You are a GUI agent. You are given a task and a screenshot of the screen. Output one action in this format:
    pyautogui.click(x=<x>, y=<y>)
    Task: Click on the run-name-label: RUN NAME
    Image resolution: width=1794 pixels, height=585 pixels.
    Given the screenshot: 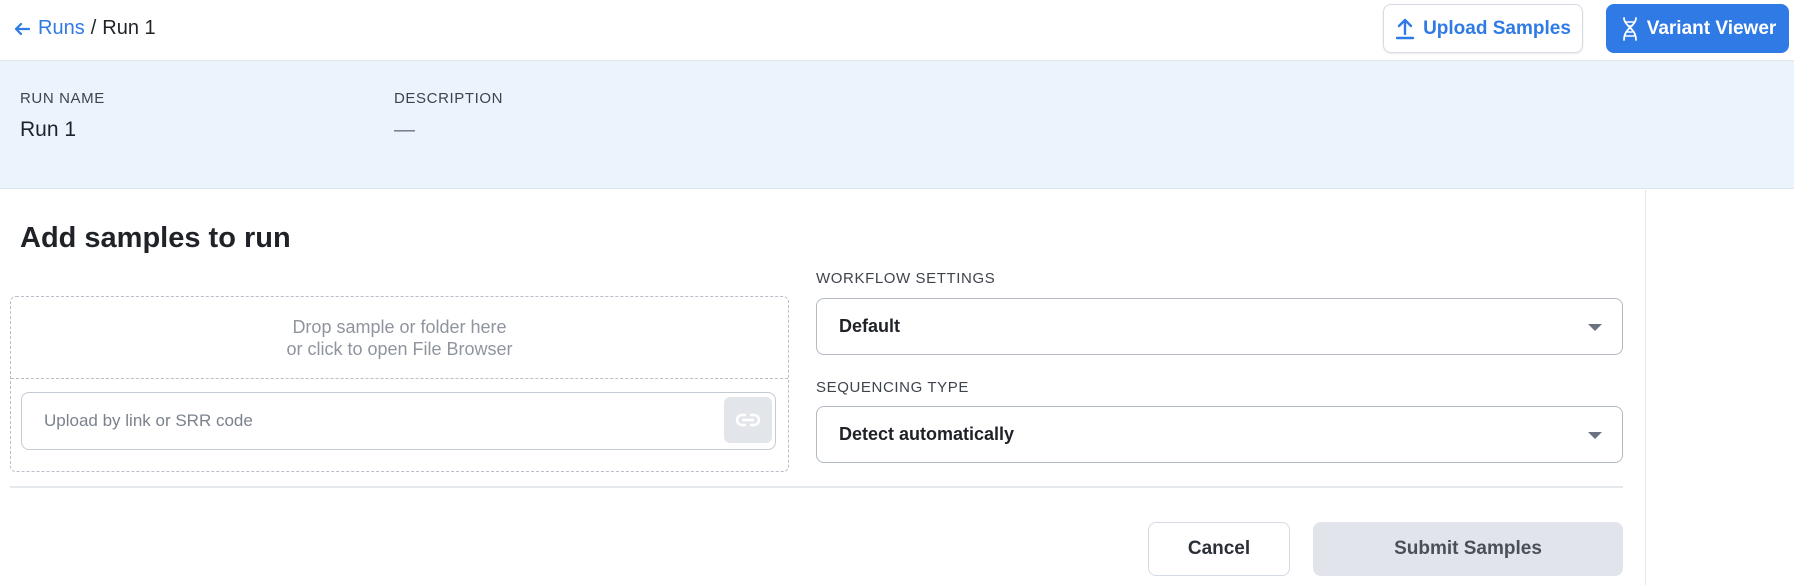 What is the action you would take?
    pyautogui.click(x=62, y=98)
    